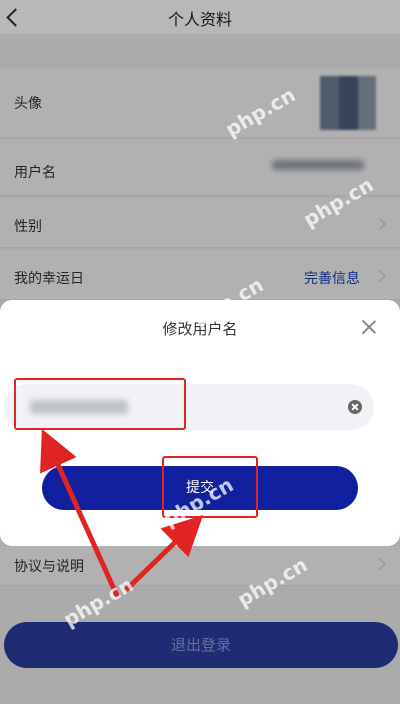  What do you see at coordinates (164, 553) in the screenshot?
I see `arrow-to-submit` at bounding box center [164, 553].